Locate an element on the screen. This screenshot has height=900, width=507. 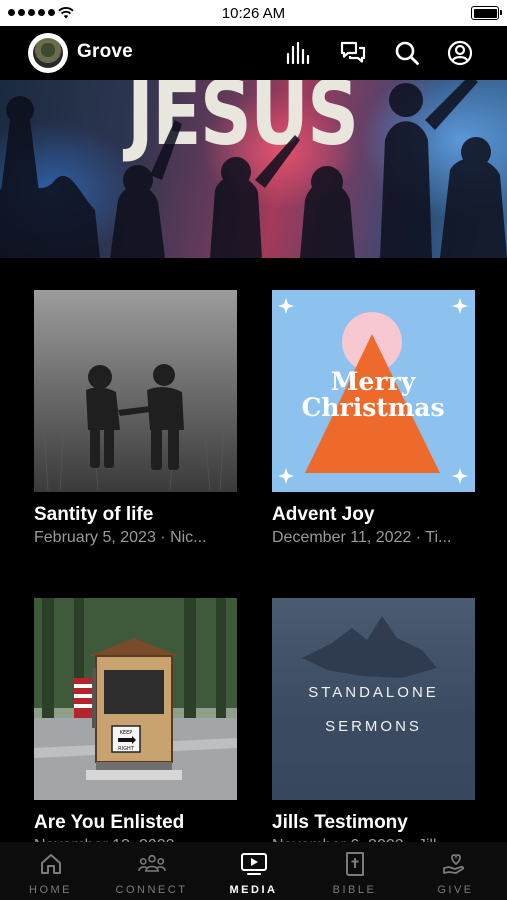
tab-label: BIBLE is located at coordinates (354, 890).